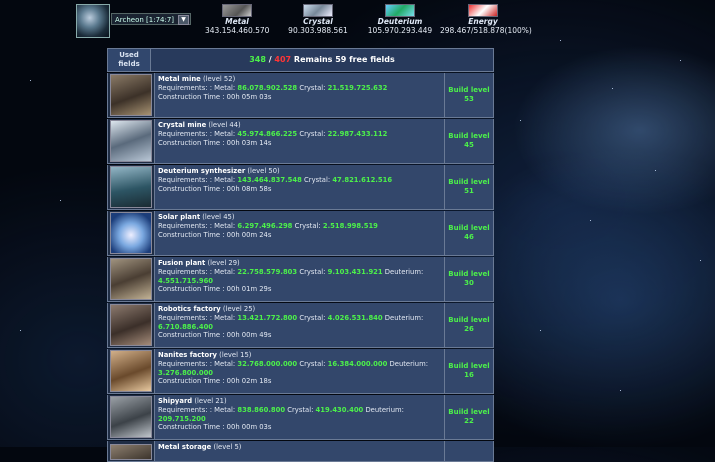 This screenshot has width=715, height=462. What do you see at coordinates (400, 30) in the screenshot?
I see `resource-value: 105.970.293.449` at bounding box center [400, 30].